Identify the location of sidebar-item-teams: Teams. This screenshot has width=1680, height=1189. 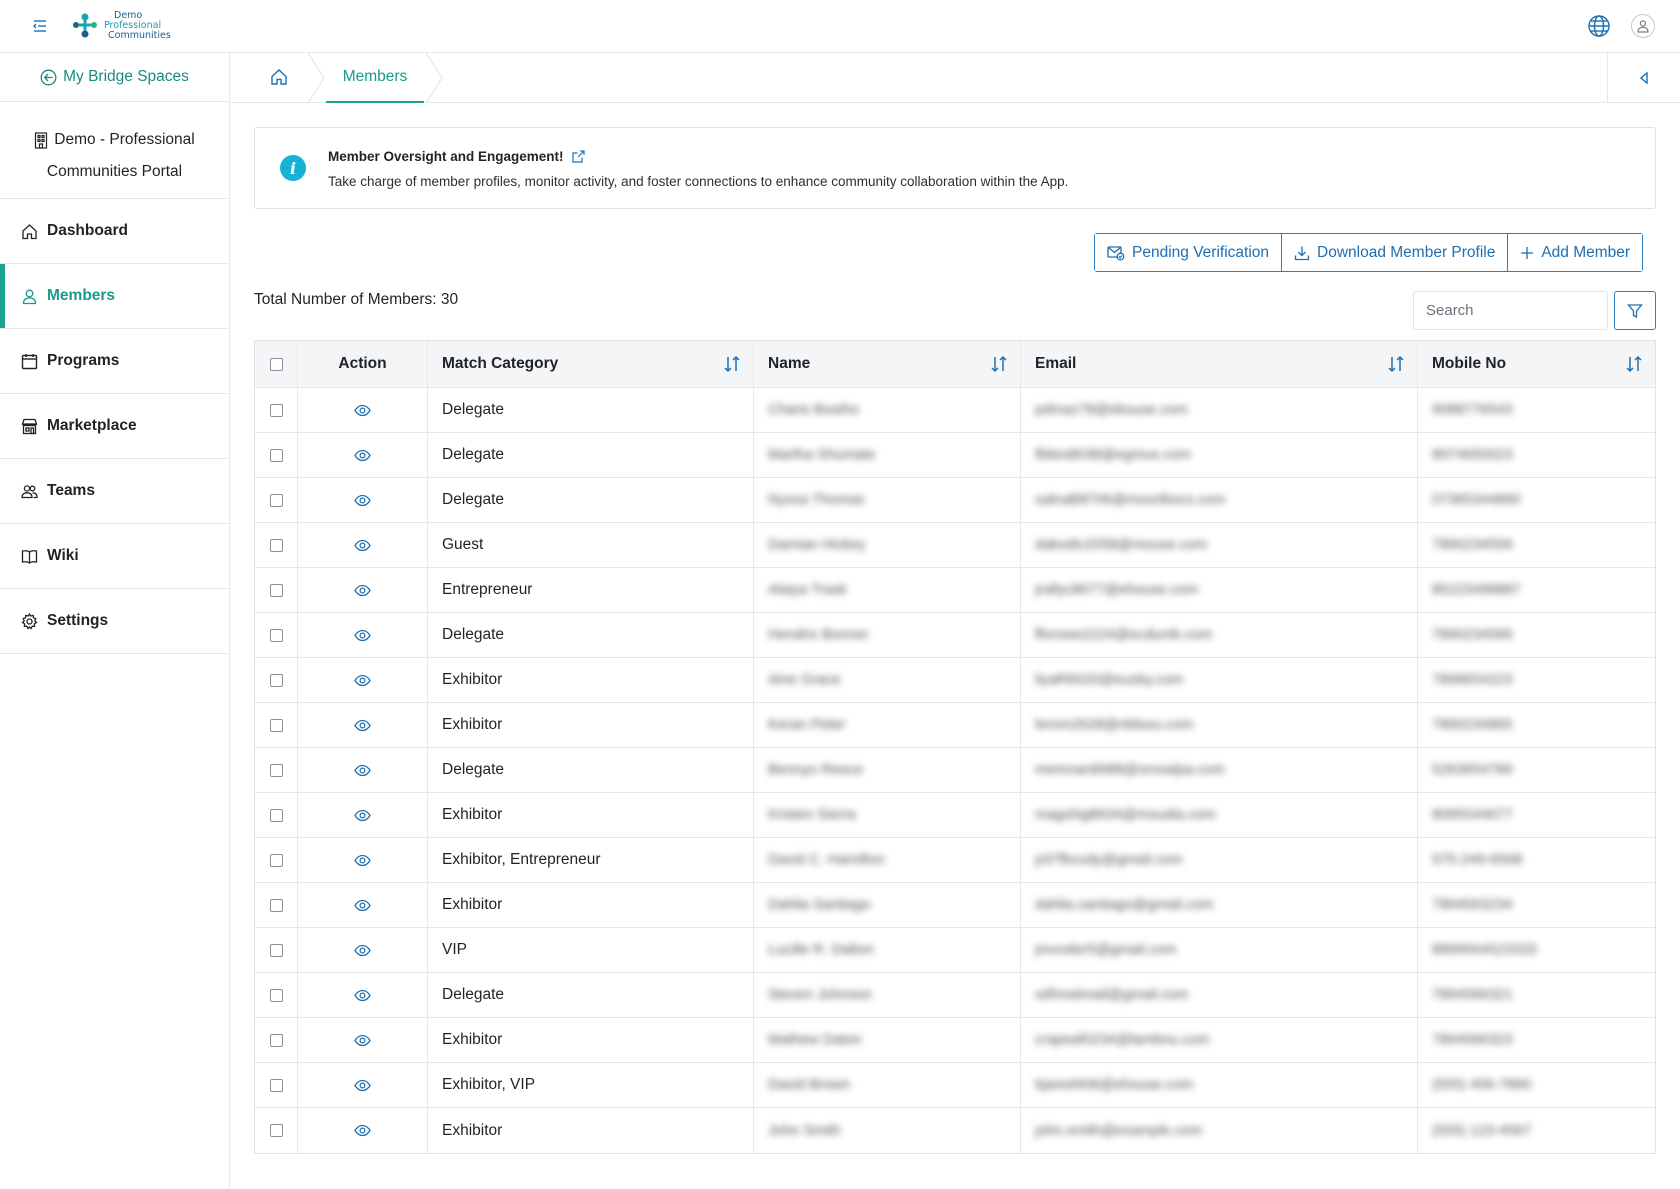
(114, 491).